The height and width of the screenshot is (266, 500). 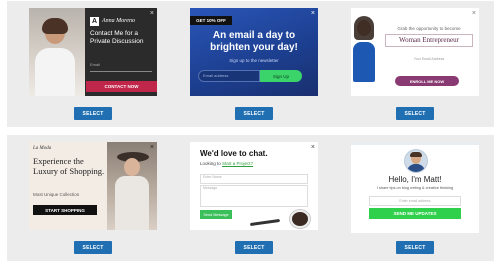 What do you see at coordinates (121, 86) in the screenshot?
I see `contact-now-button: CONTACT NOW` at bounding box center [121, 86].